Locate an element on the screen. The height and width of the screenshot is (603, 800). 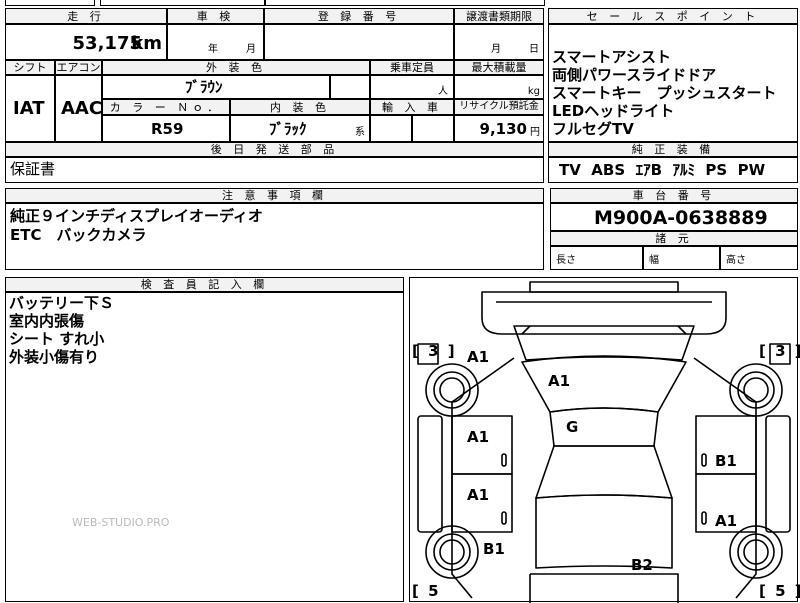
shift-header: シフト is located at coordinates (30, 67).